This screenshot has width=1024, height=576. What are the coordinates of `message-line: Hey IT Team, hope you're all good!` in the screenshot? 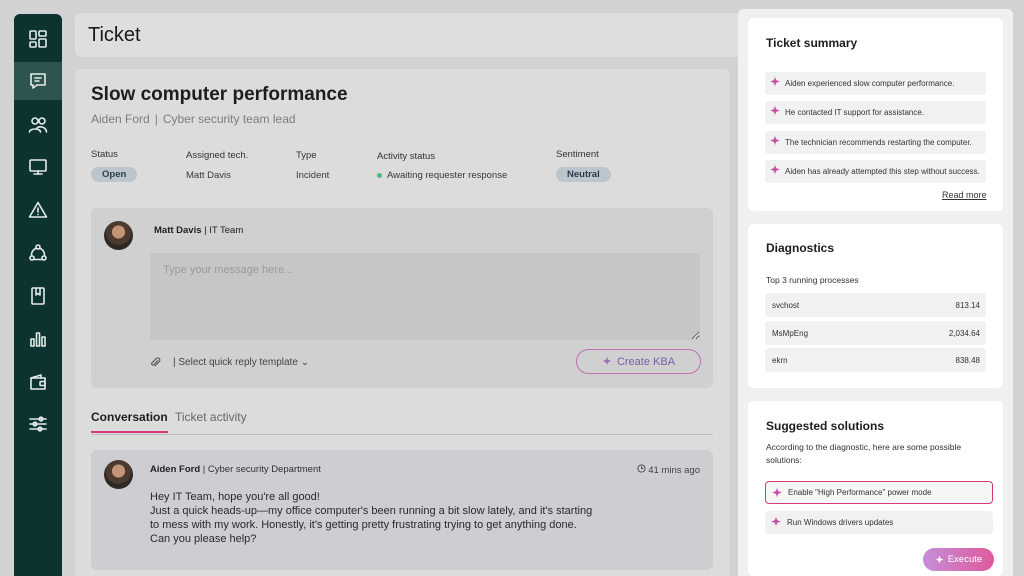 It's located at (235, 497).